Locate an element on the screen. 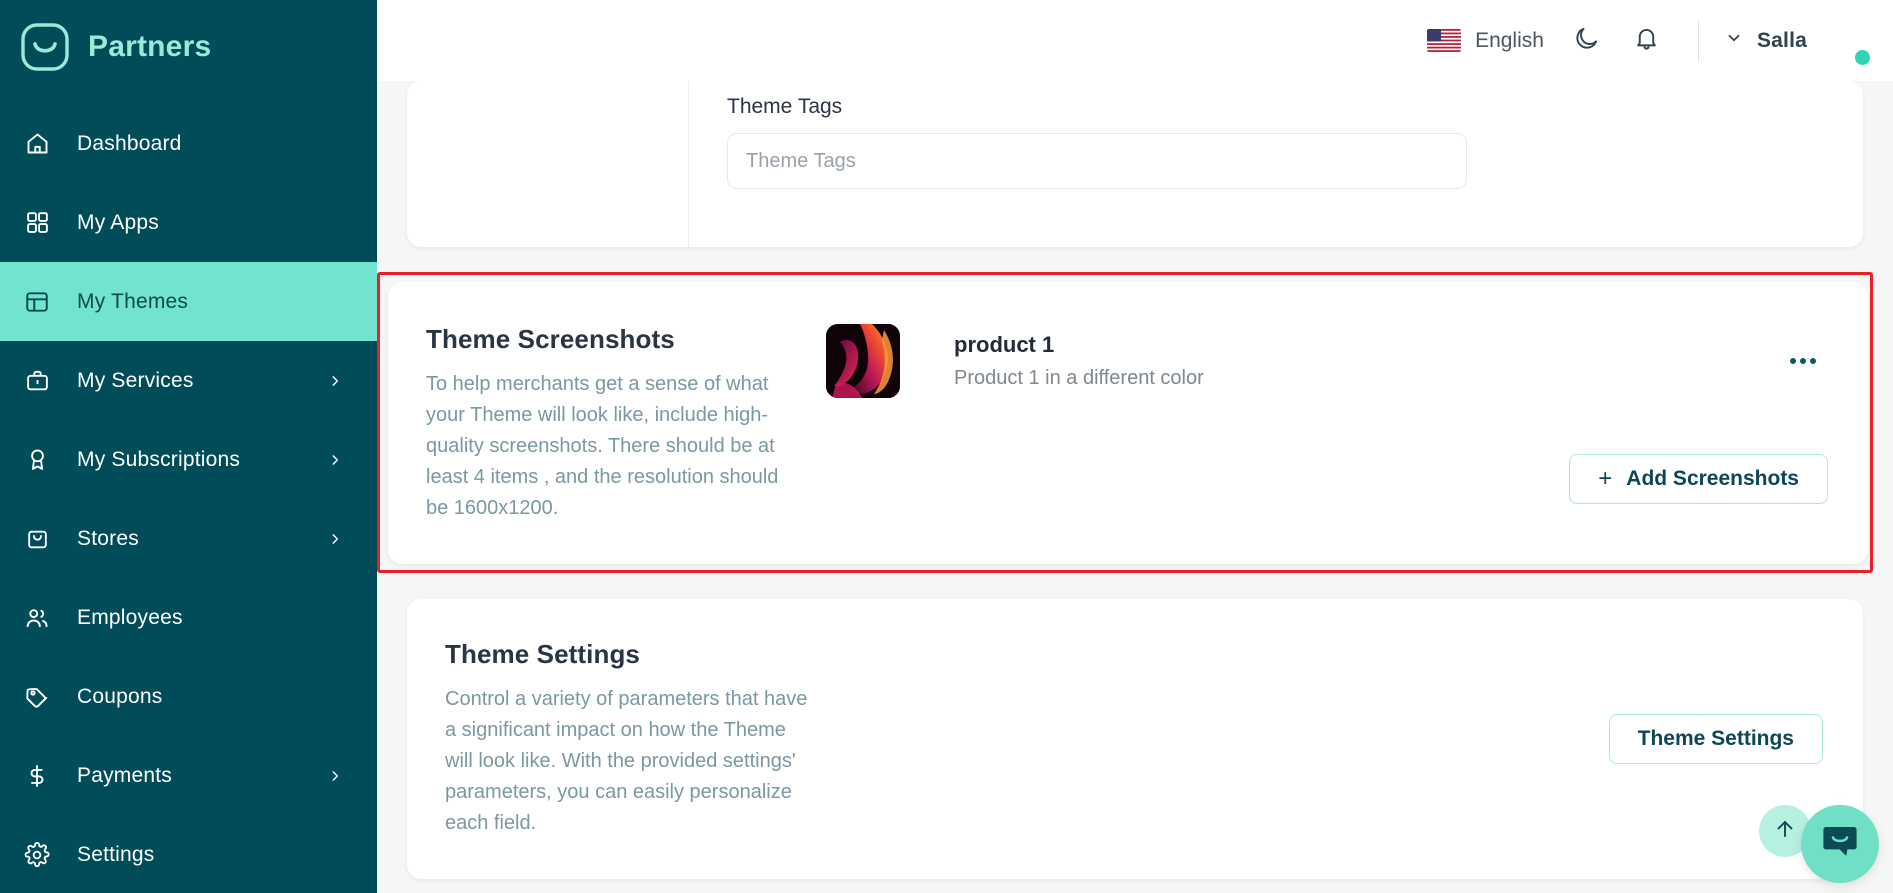  sidebar-item-settings: Settings is located at coordinates (188, 854).